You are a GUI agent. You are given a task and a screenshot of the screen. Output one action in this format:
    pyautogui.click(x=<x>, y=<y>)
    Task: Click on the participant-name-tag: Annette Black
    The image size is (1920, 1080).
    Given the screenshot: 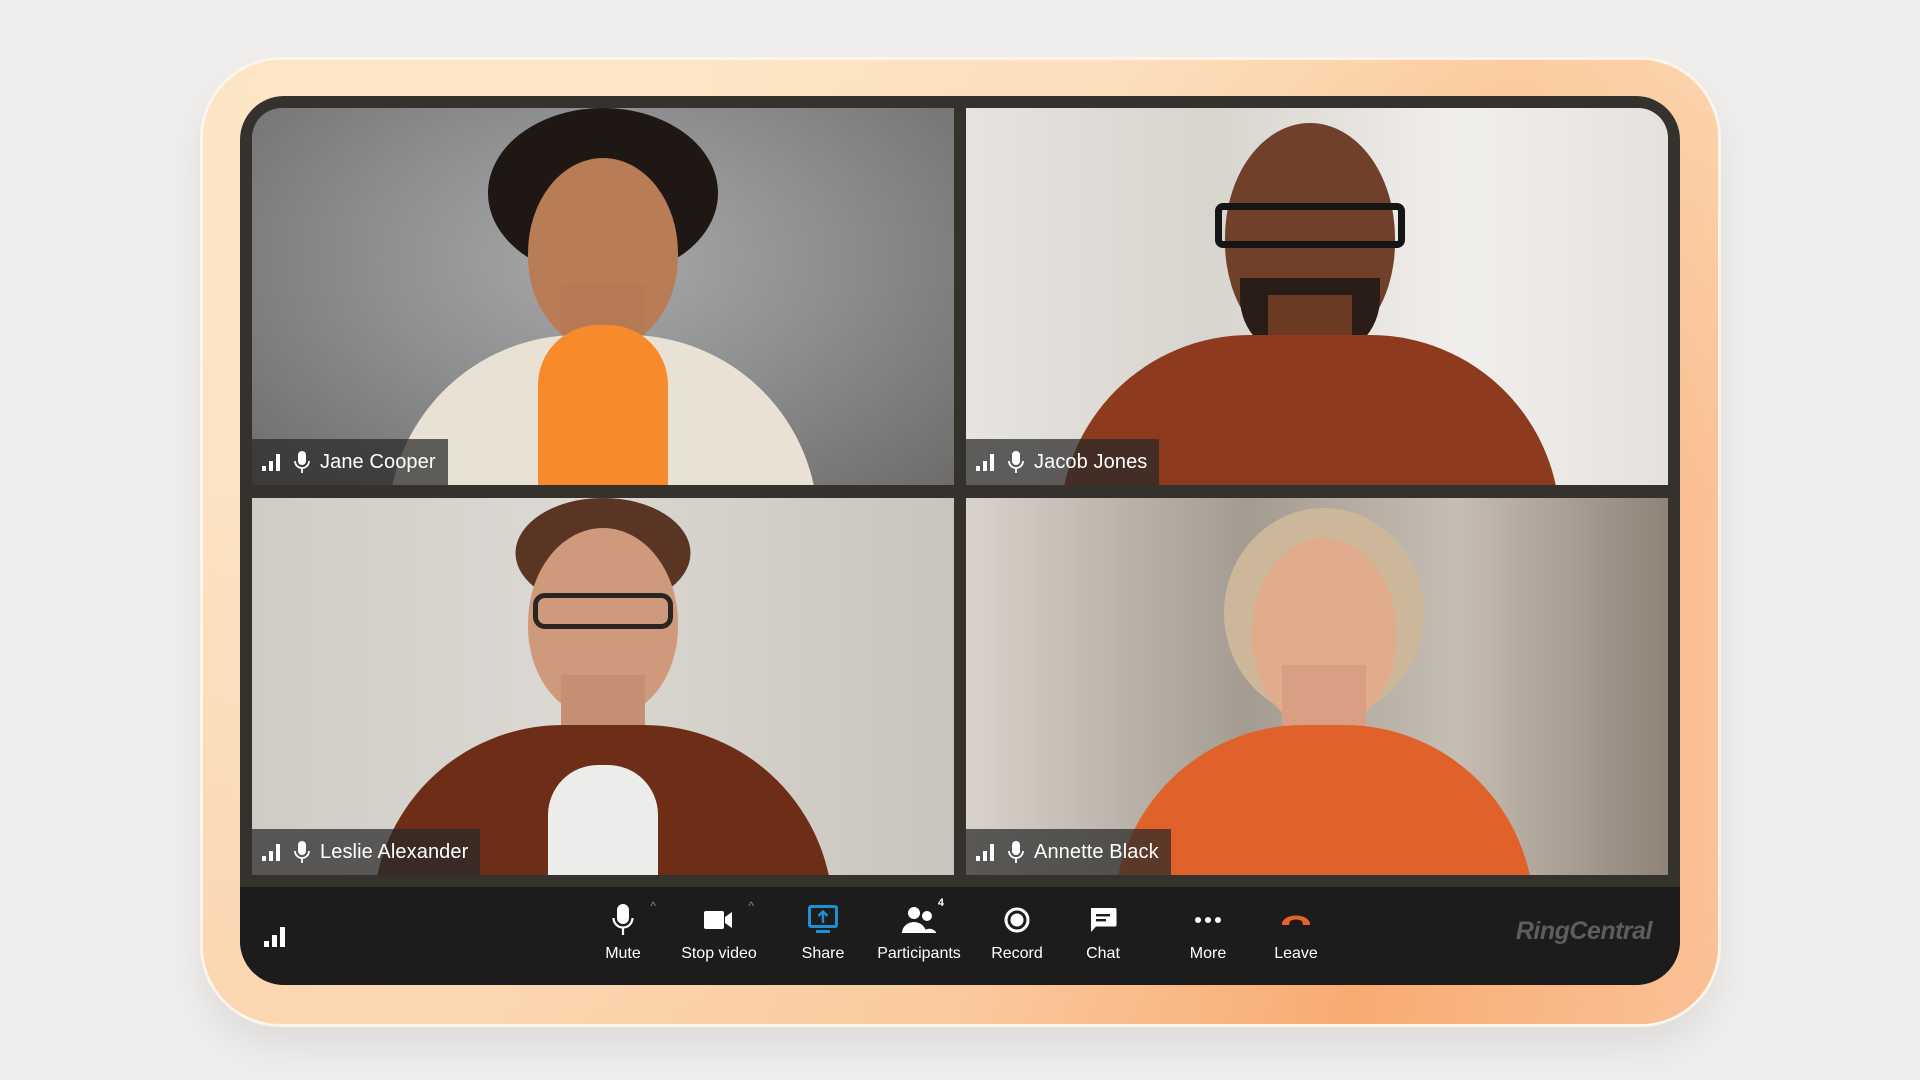 What is the action you would take?
    pyautogui.click(x=1068, y=852)
    